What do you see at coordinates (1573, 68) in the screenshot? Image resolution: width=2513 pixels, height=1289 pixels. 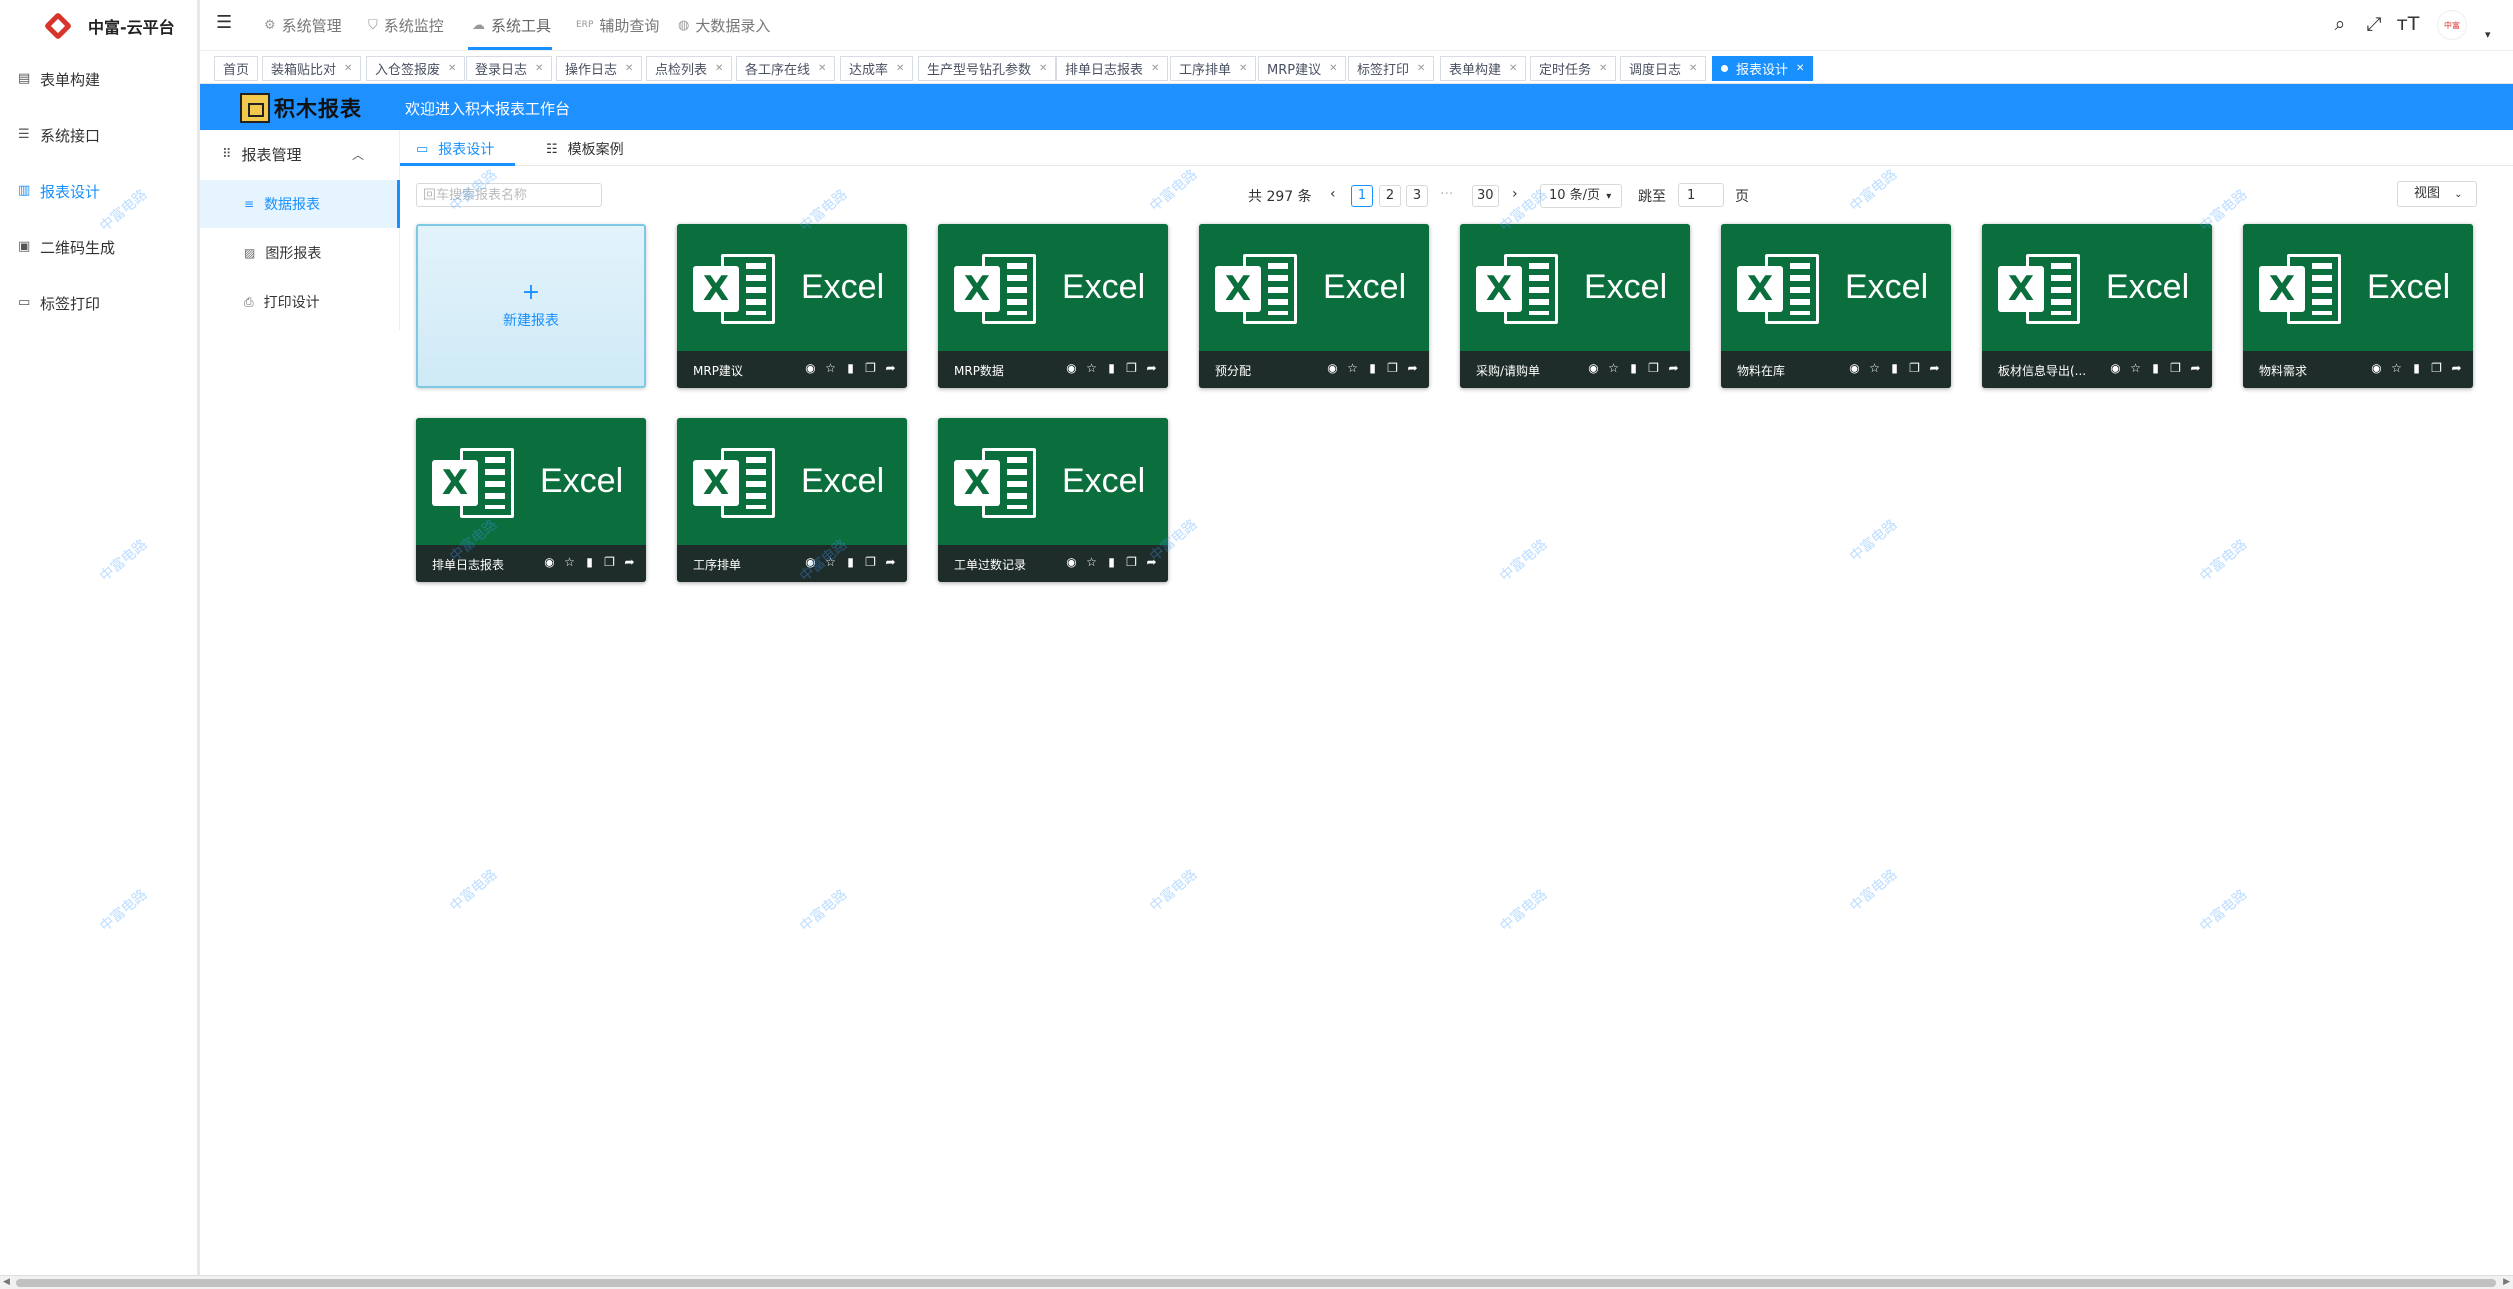 I see `tag-item: 定时任务 ✕` at bounding box center [1573, 68].